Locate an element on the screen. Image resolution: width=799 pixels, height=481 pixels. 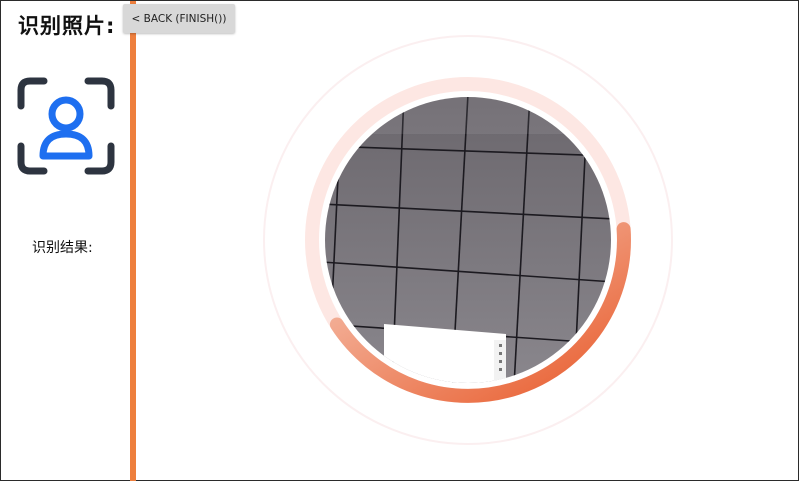
panel-divider is located at coordinates (133, 241).